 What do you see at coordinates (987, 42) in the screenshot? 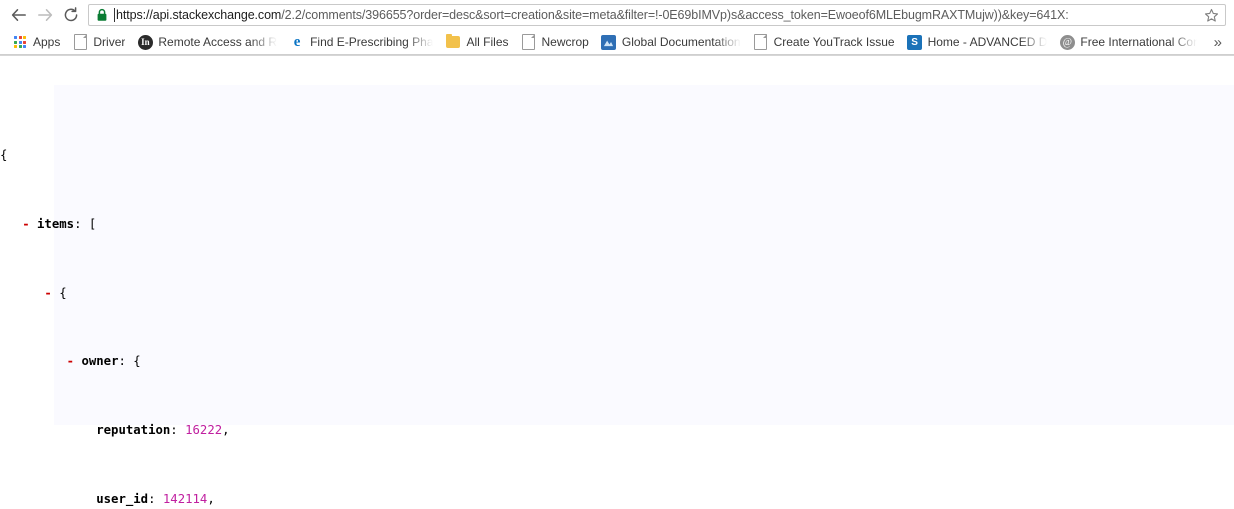
I see `bookmark-label: Home - ADVANCED D` at bounding box center [987, 42].